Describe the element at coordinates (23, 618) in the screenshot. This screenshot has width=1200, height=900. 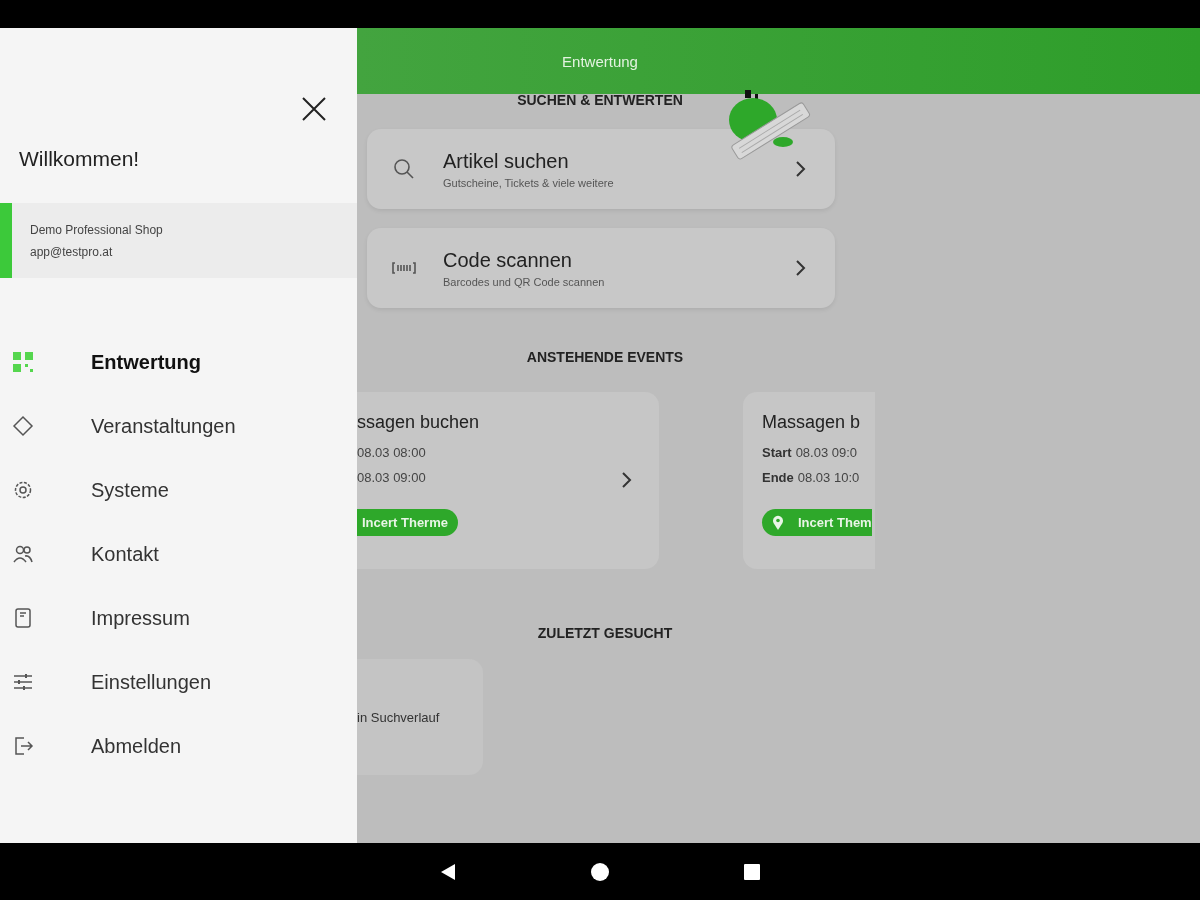
I see `document-icon` at that location.